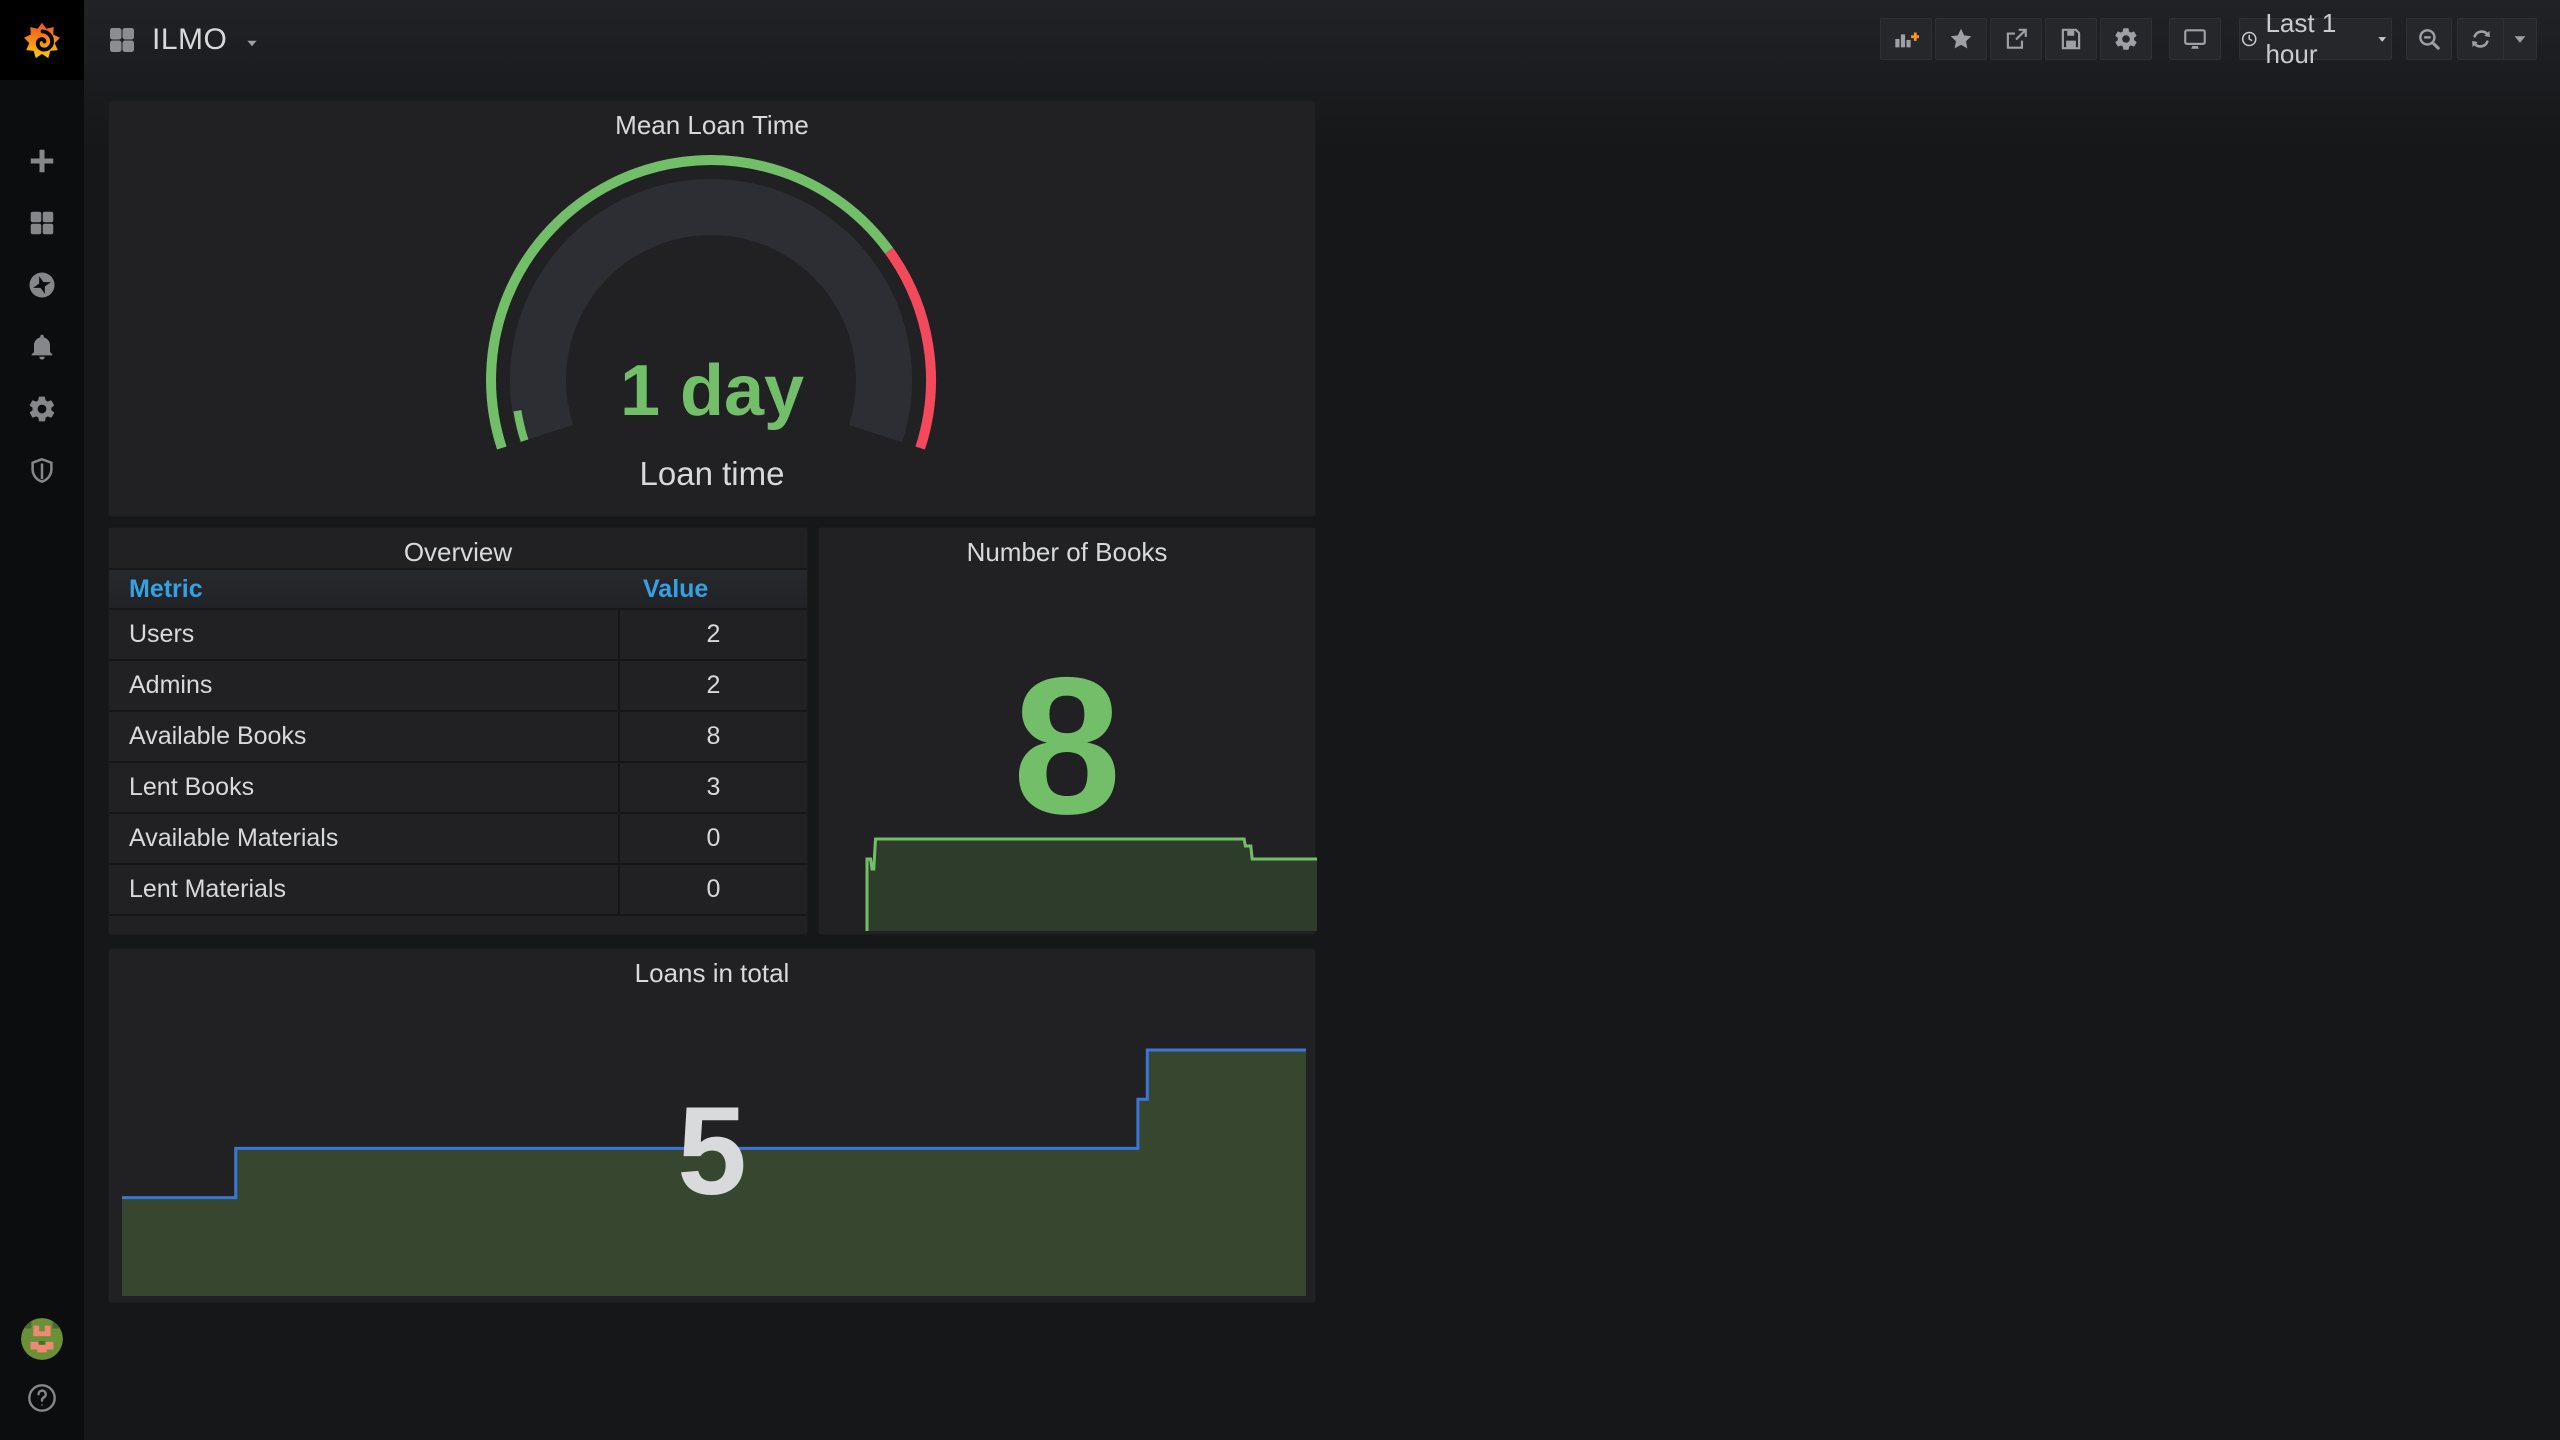 Image resolution: width=2560 pixels, height=1440 pixels. I want to click on grafana-flame-icon, so click(42, 40).